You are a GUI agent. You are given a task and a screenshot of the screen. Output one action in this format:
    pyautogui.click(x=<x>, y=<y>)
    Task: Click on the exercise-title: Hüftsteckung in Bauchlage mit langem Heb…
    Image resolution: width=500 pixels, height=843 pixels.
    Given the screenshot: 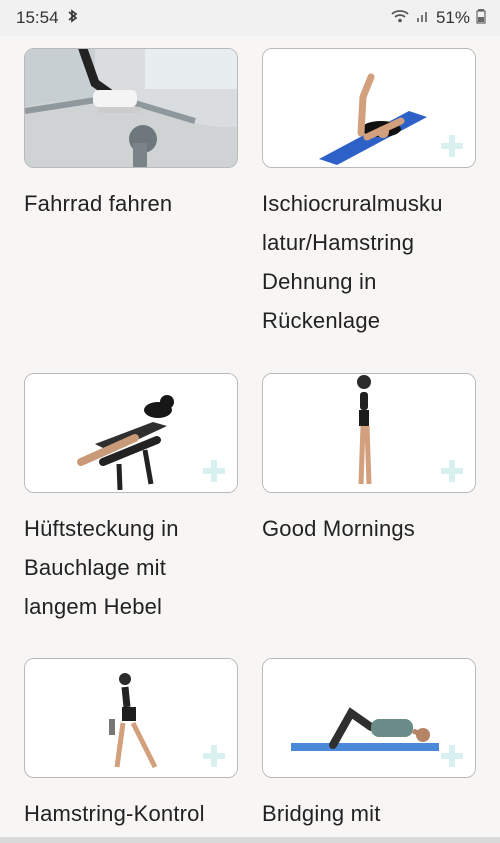 What is the action you would take?
    pyautogui.click(x=101, y=567)
    